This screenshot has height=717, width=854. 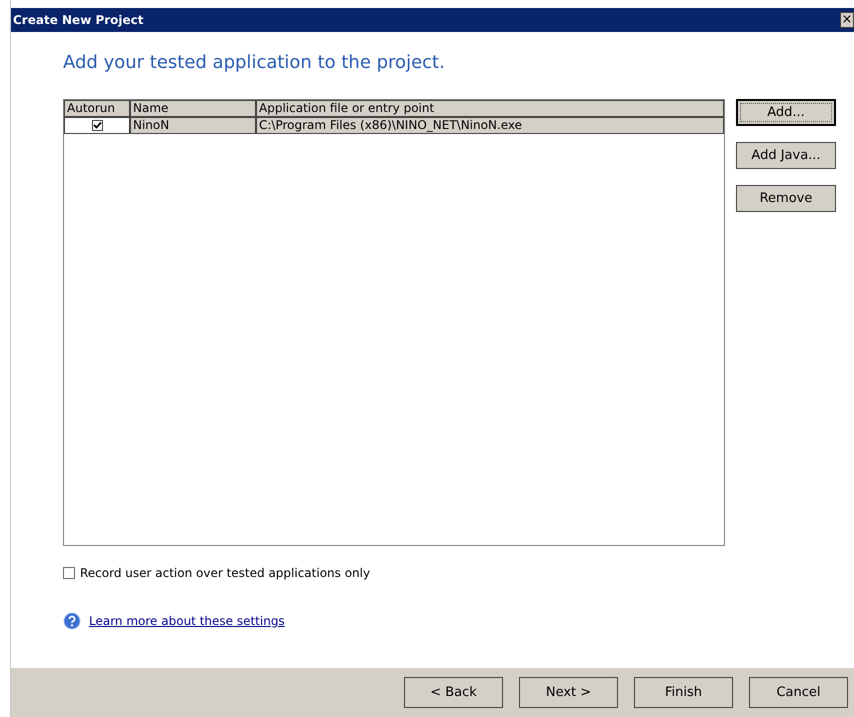 What do you see at coordinates (453, 692) in the screenshot?
I see `wizard-button: < Back` at bounding box center [453, 692].